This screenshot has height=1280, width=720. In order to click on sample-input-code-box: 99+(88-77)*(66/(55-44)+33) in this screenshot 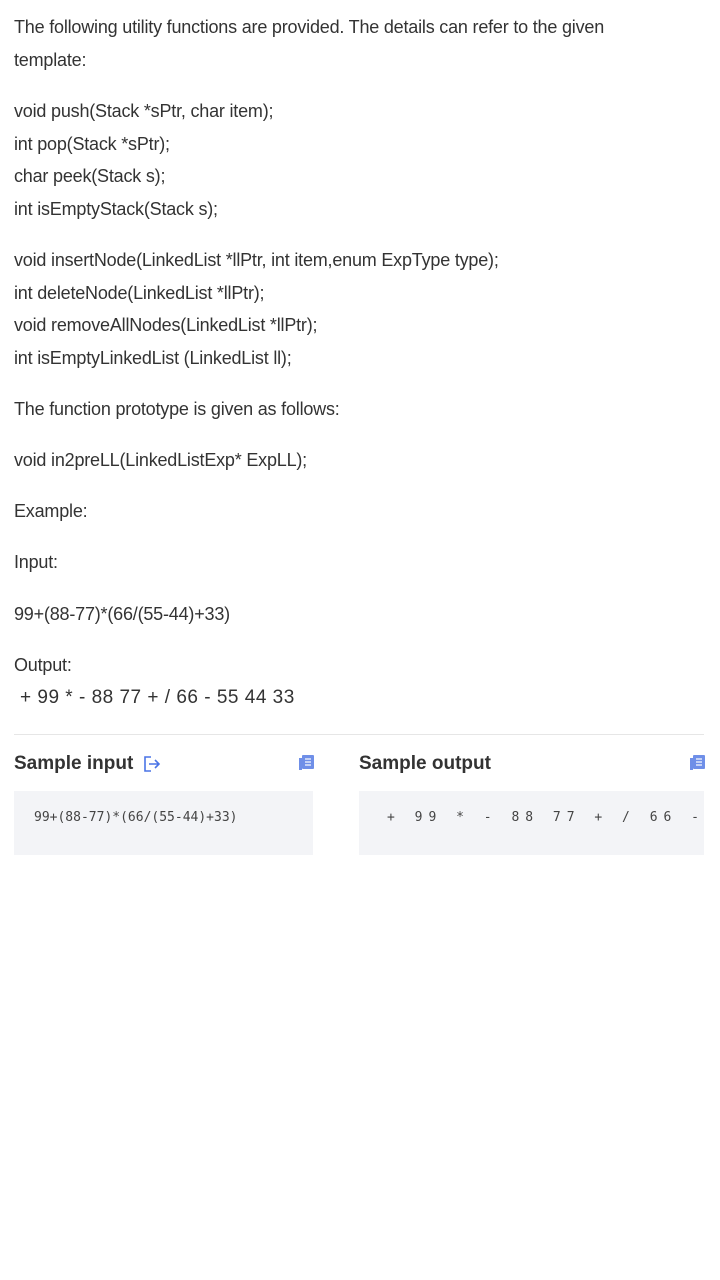, I will do `click(163, 823)`.